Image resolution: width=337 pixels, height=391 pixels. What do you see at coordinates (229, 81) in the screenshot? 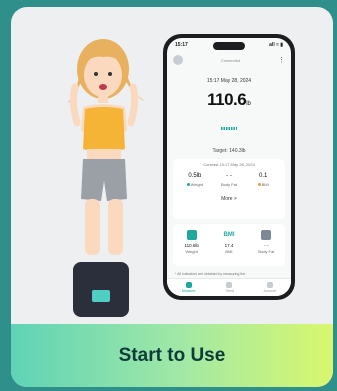
I see `measurement-date: 15:17 May 28, 2024` at bounding box center [229, 81].